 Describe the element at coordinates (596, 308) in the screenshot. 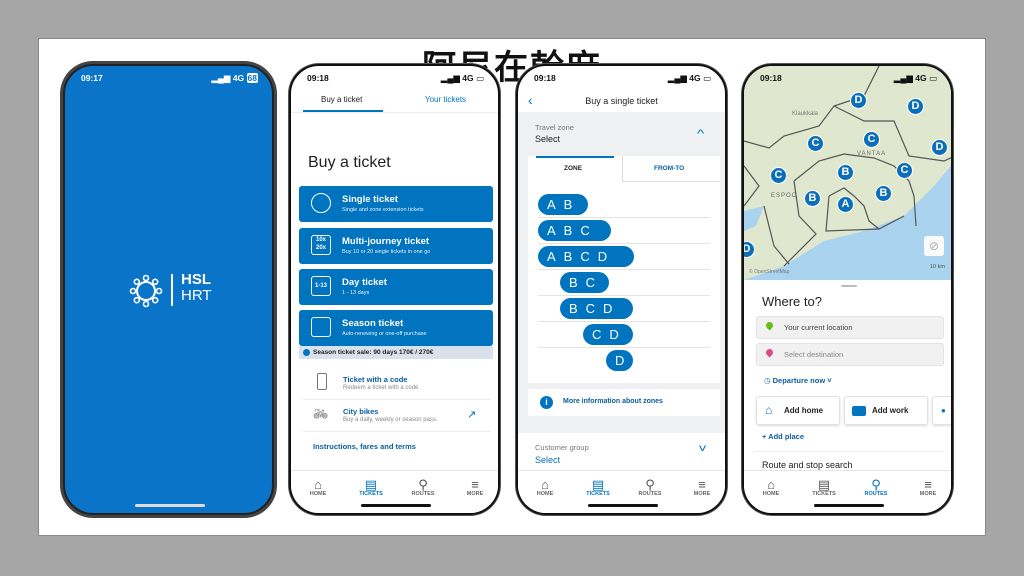

I see `zone-option-bcd: BCD` at that location.